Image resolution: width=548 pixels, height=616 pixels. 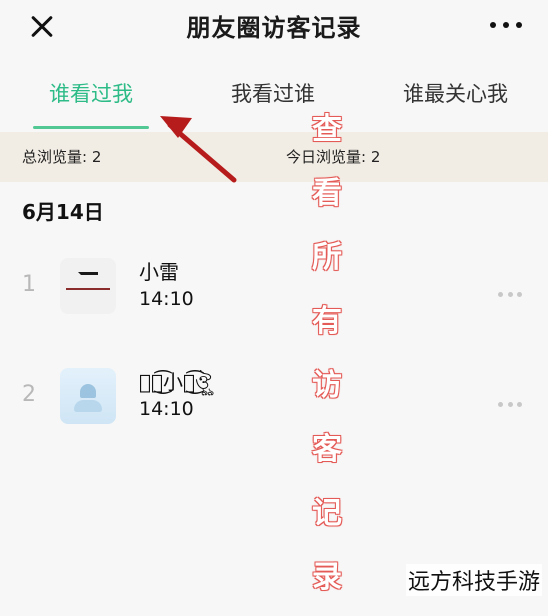 I want to click on visitor-index: 2, so click(x=29, y=394).